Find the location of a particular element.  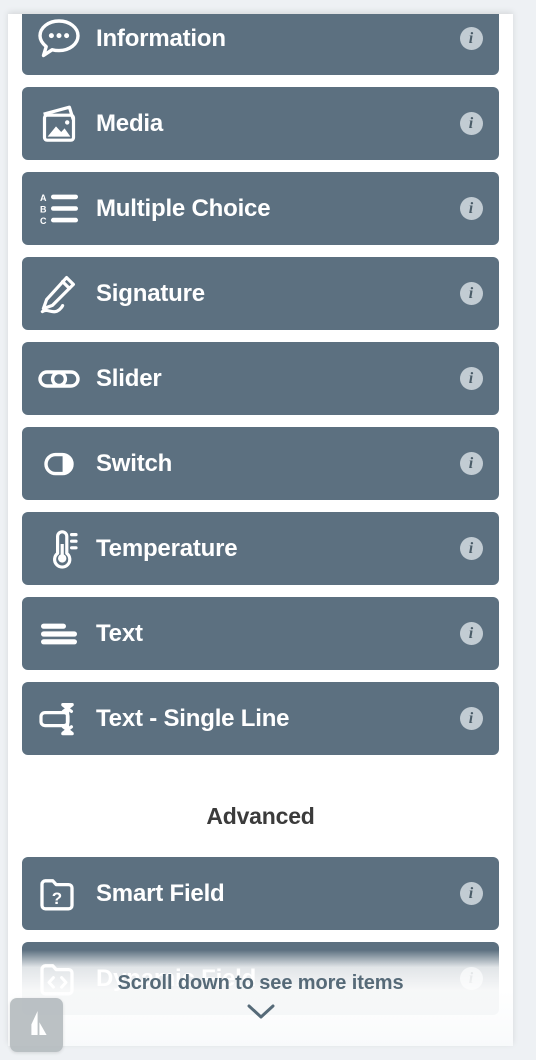

field-card-label: Slider is located at coordinates (129, 378).